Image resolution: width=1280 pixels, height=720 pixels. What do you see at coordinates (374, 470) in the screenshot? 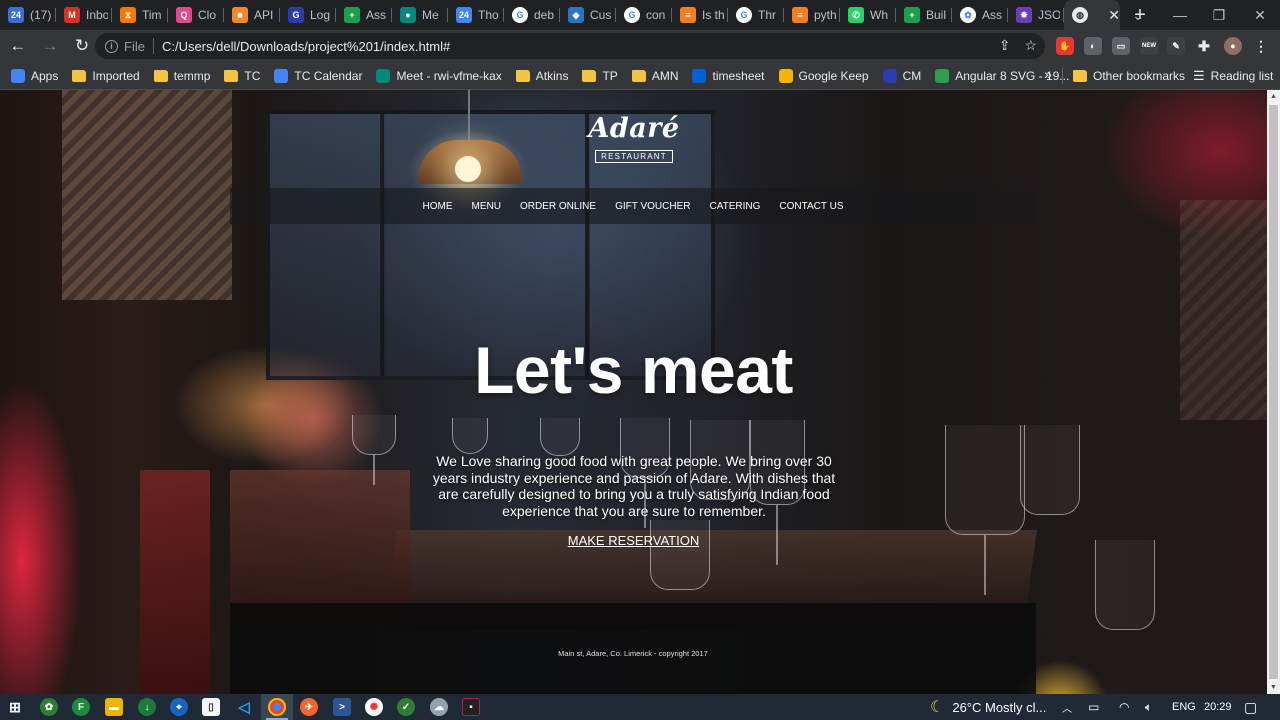
I see `glass-stem` at bounding box center [374, 470].